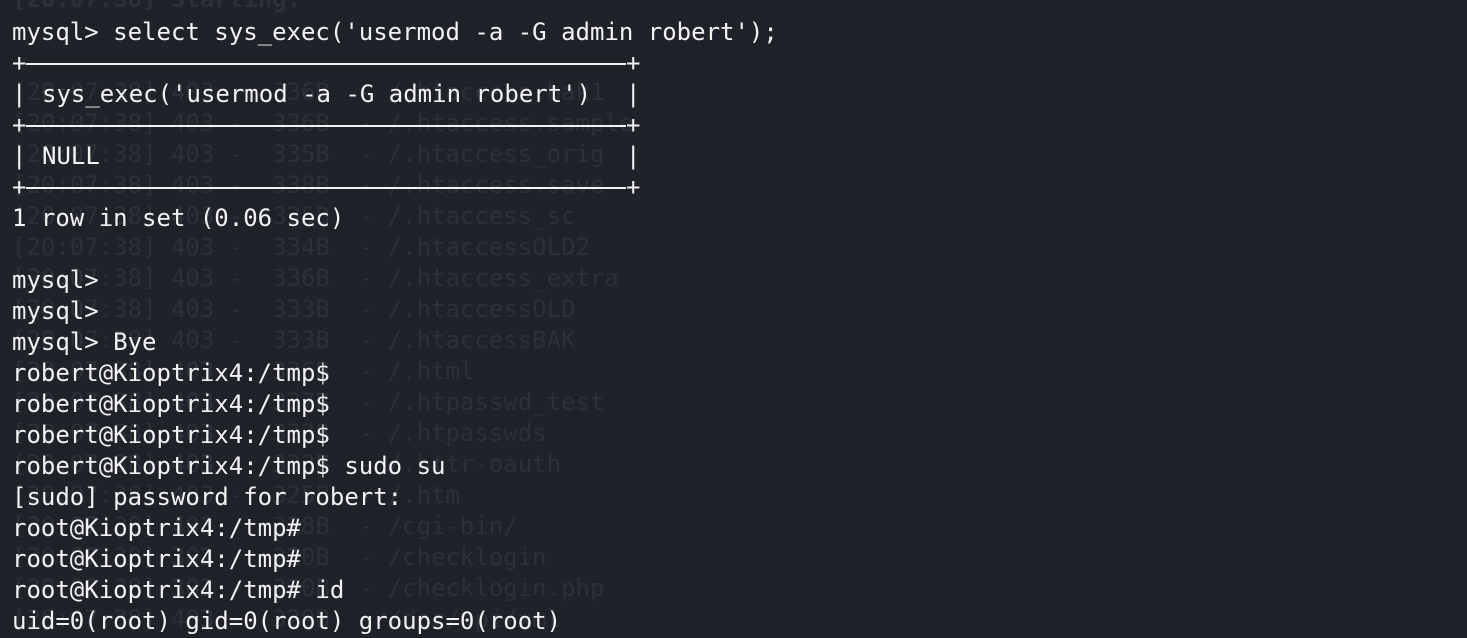  What do you see at coordinates (287, 621) in the screenshot?
I see `terminal-line: uid=0(root) gid=0(root) groups=0(root)` at bounding box center [287, 621].